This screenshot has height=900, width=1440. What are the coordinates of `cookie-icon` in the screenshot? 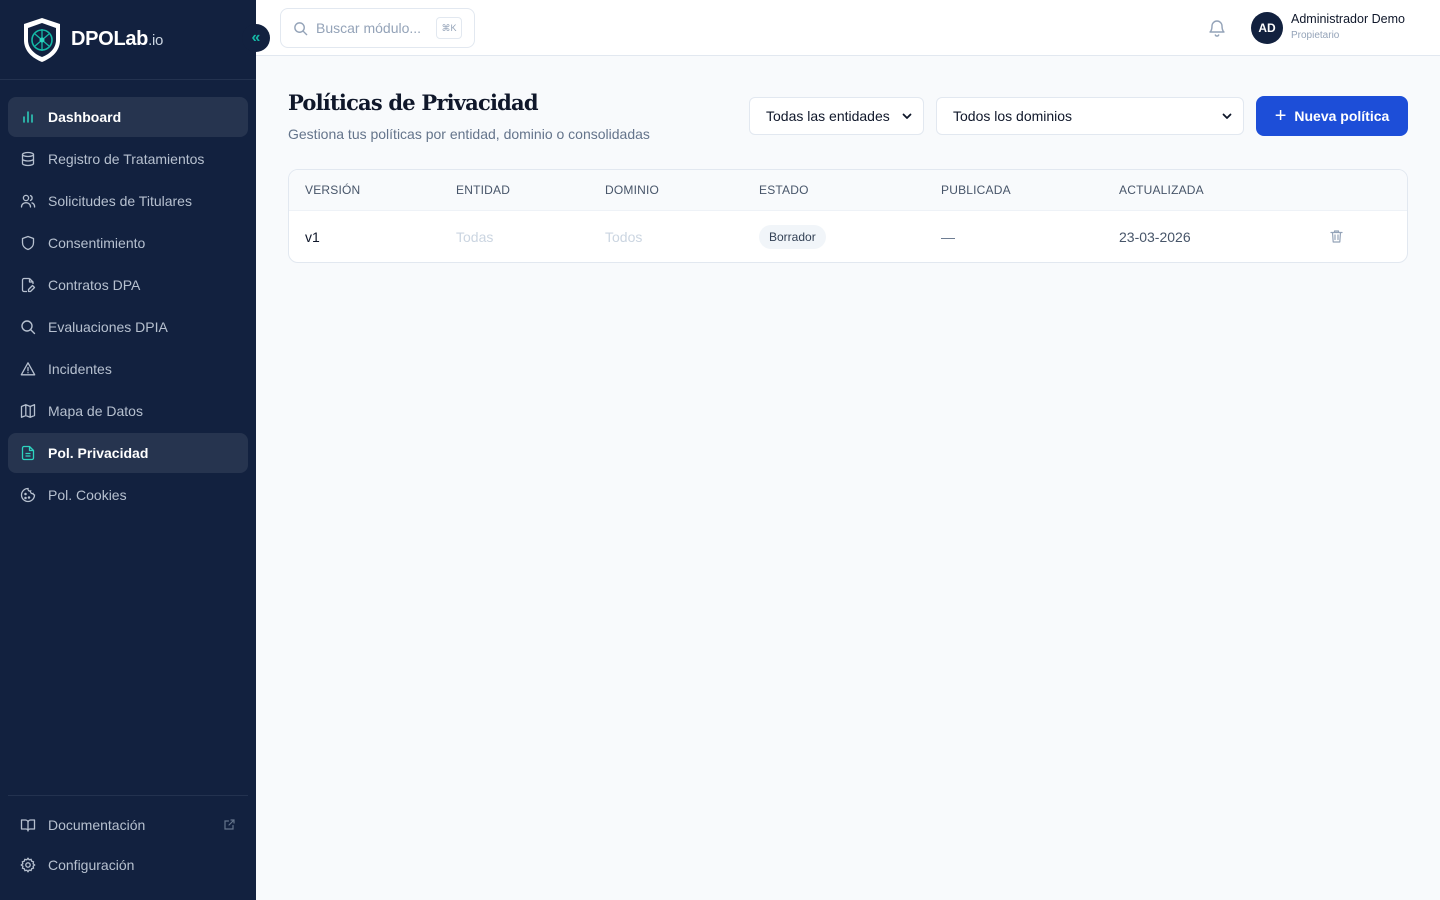 It's located at (28, 495).